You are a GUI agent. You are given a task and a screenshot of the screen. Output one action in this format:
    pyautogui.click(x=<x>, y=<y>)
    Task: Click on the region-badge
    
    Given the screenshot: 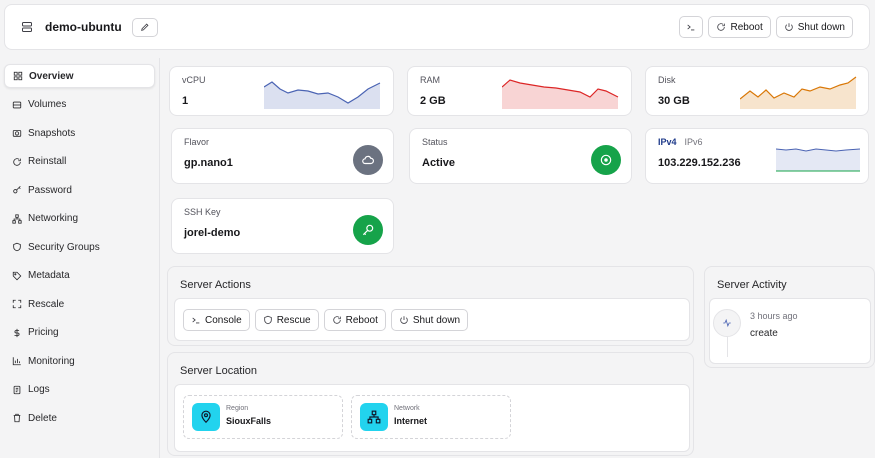 What is the action you would take?
    pyautogui.click(x=206, y=417)
    